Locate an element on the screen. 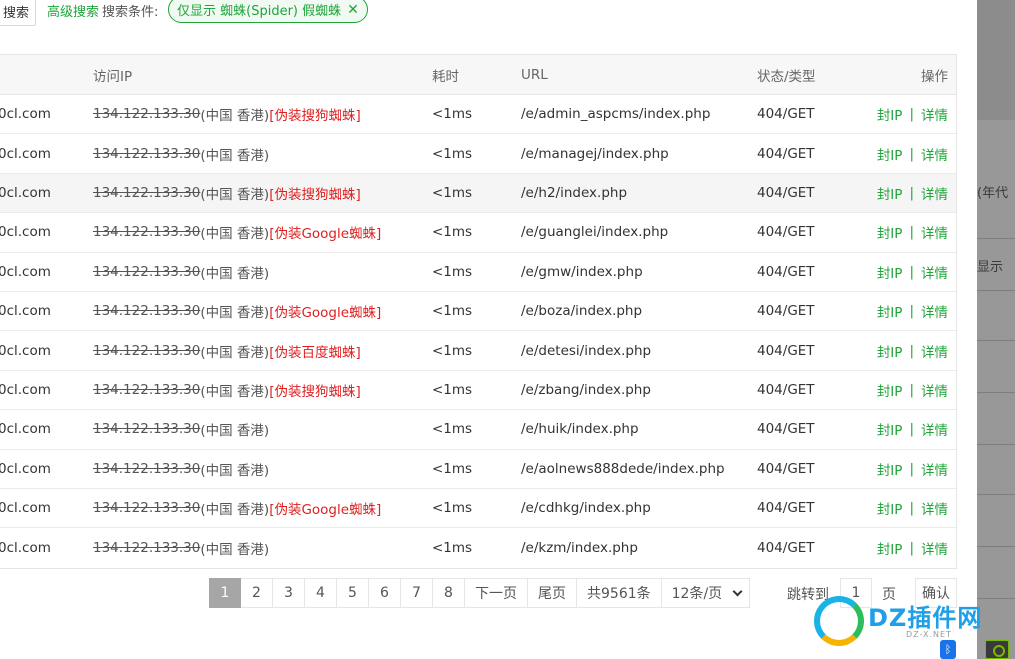 The width and height of the screenshot is (1015, 659). chevron-down-icon is located at coordinates (737, 591).